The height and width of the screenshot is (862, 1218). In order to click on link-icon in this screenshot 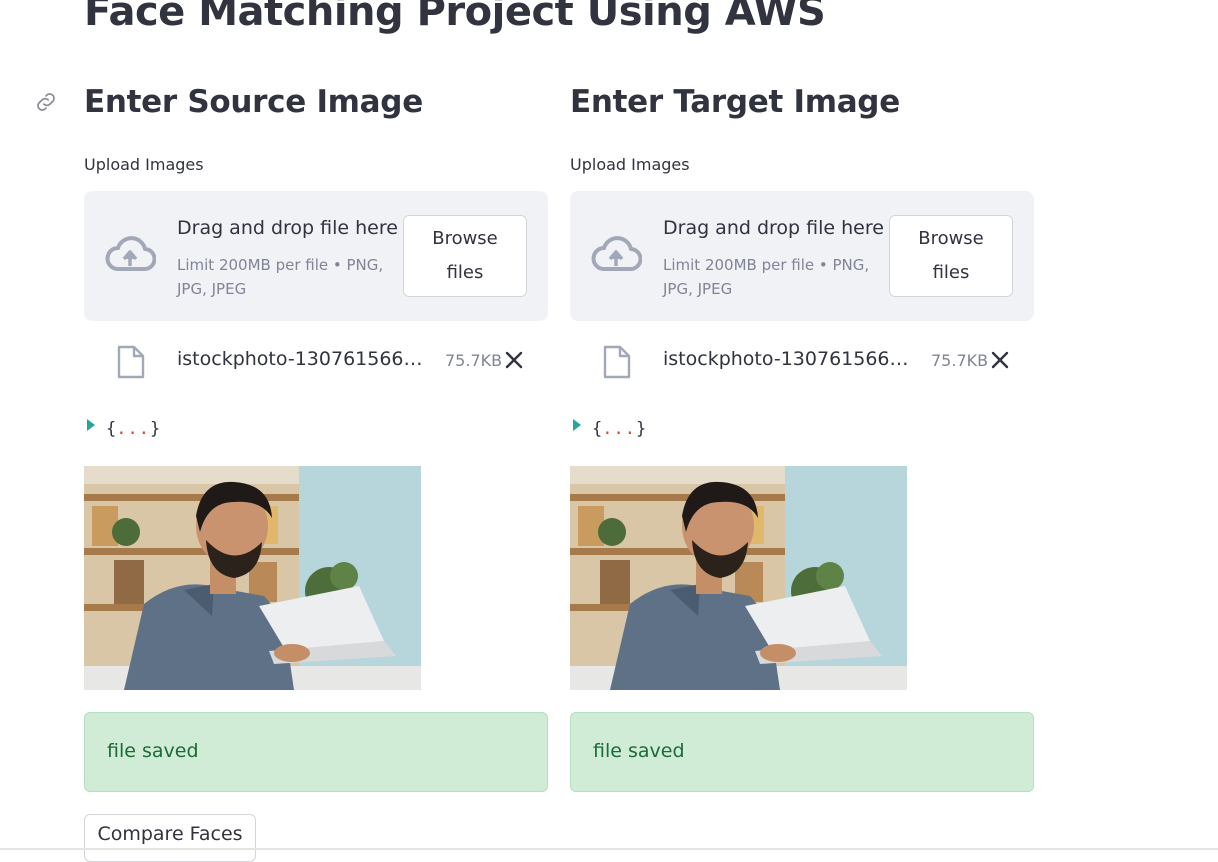, I will do `click(46, 102)`.